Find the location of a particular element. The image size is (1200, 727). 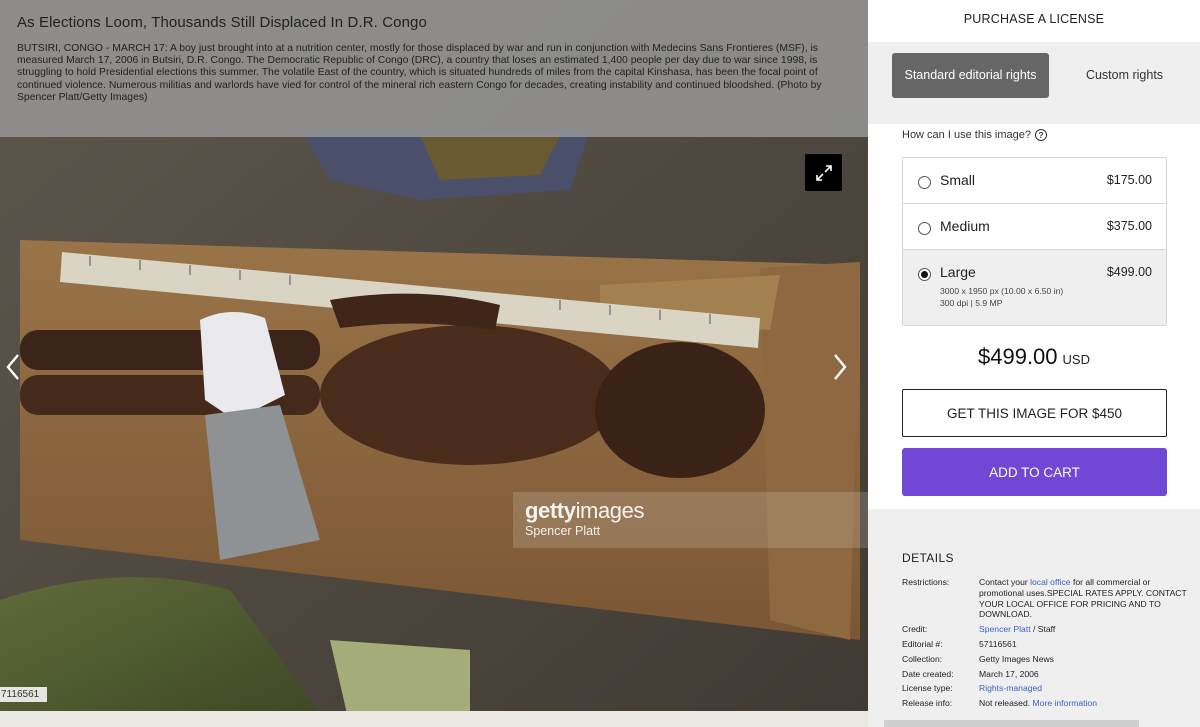

detail-value: Getty Images News is located at coordinates (1016, 658).